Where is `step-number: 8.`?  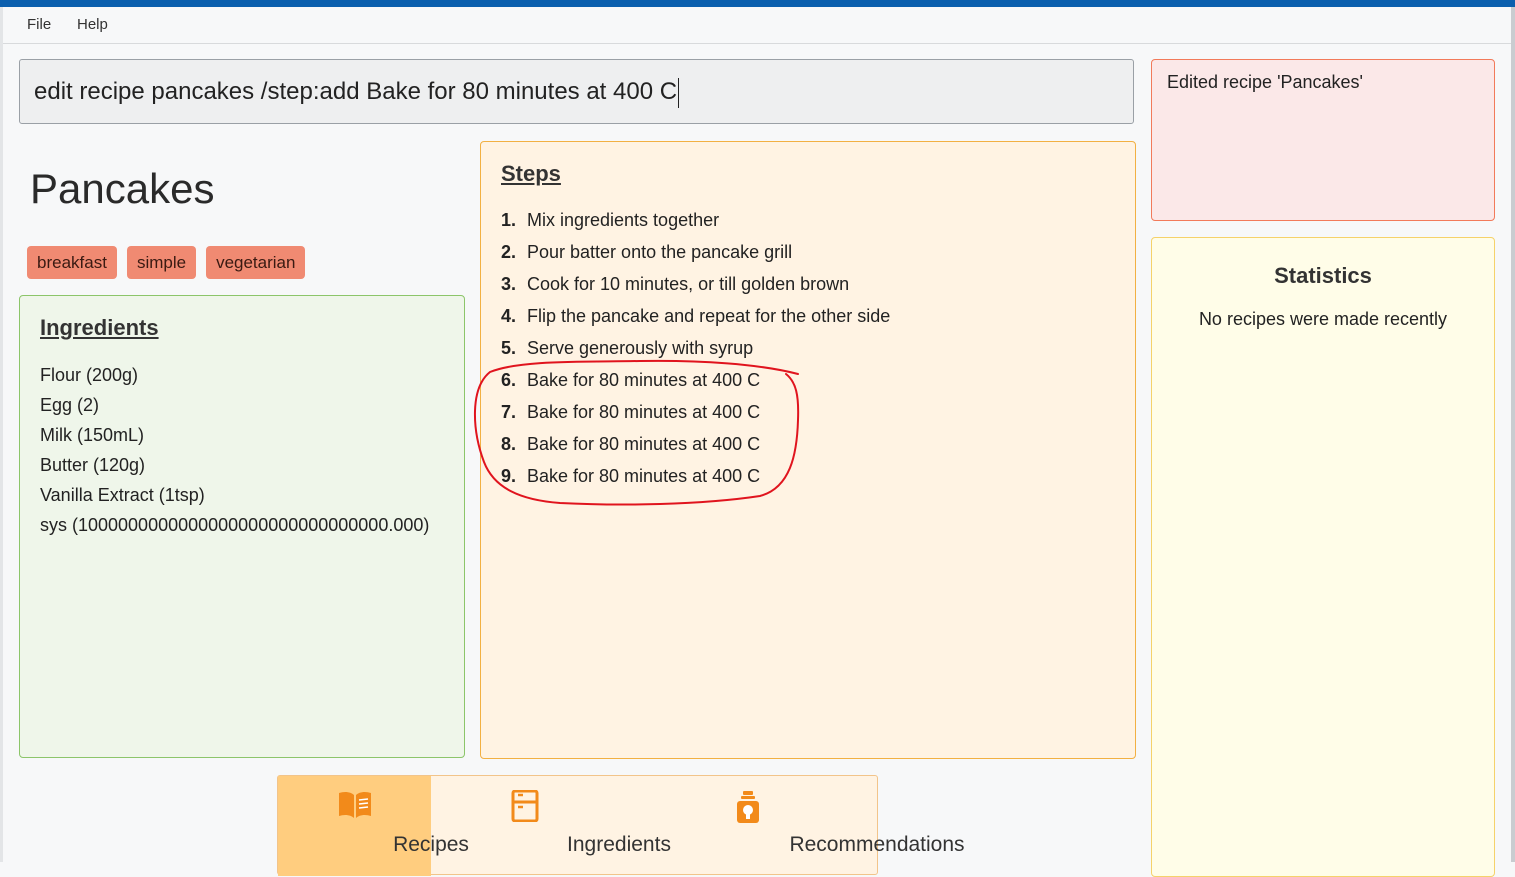
step-number: 8. is located at coordinates (509, 444).